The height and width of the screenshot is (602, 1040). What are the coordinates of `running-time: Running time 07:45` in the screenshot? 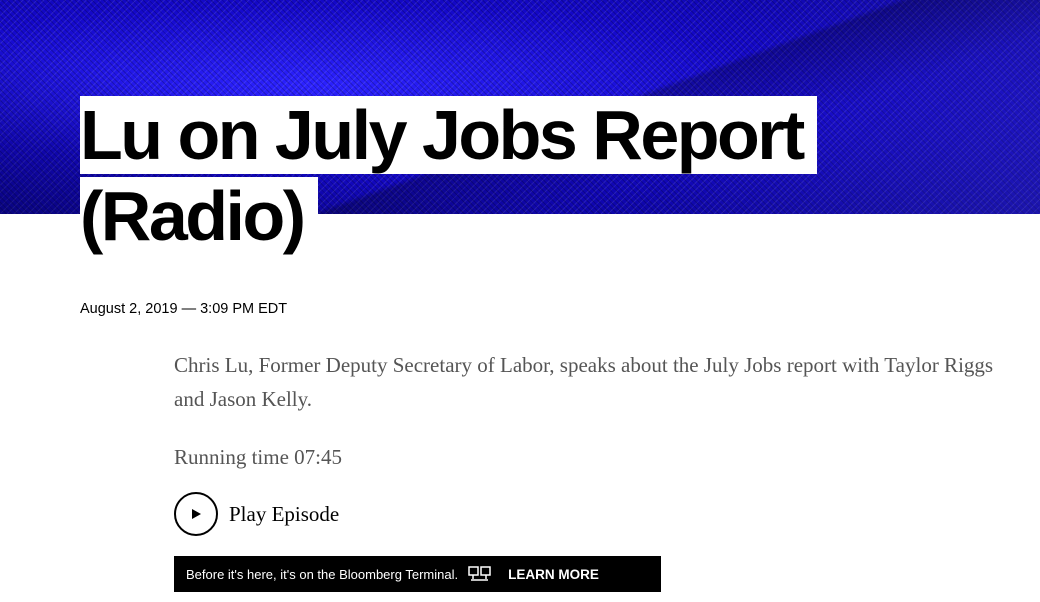 It's located at (258, 457).